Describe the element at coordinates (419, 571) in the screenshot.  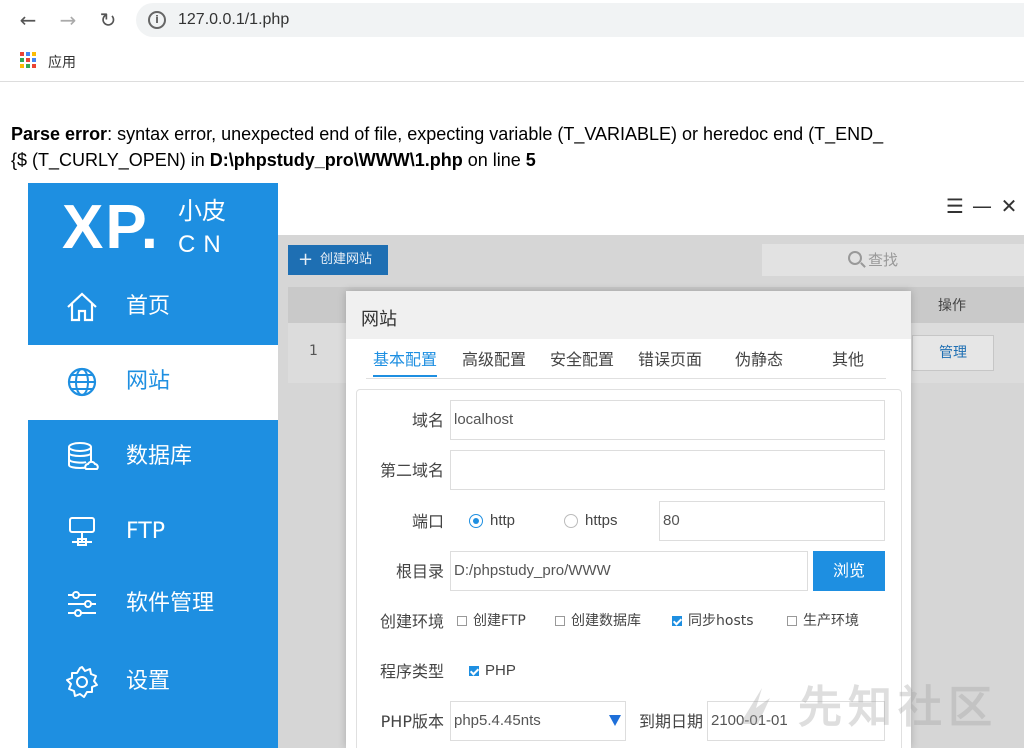
I see `root-dir-label: 根目录` at that location.